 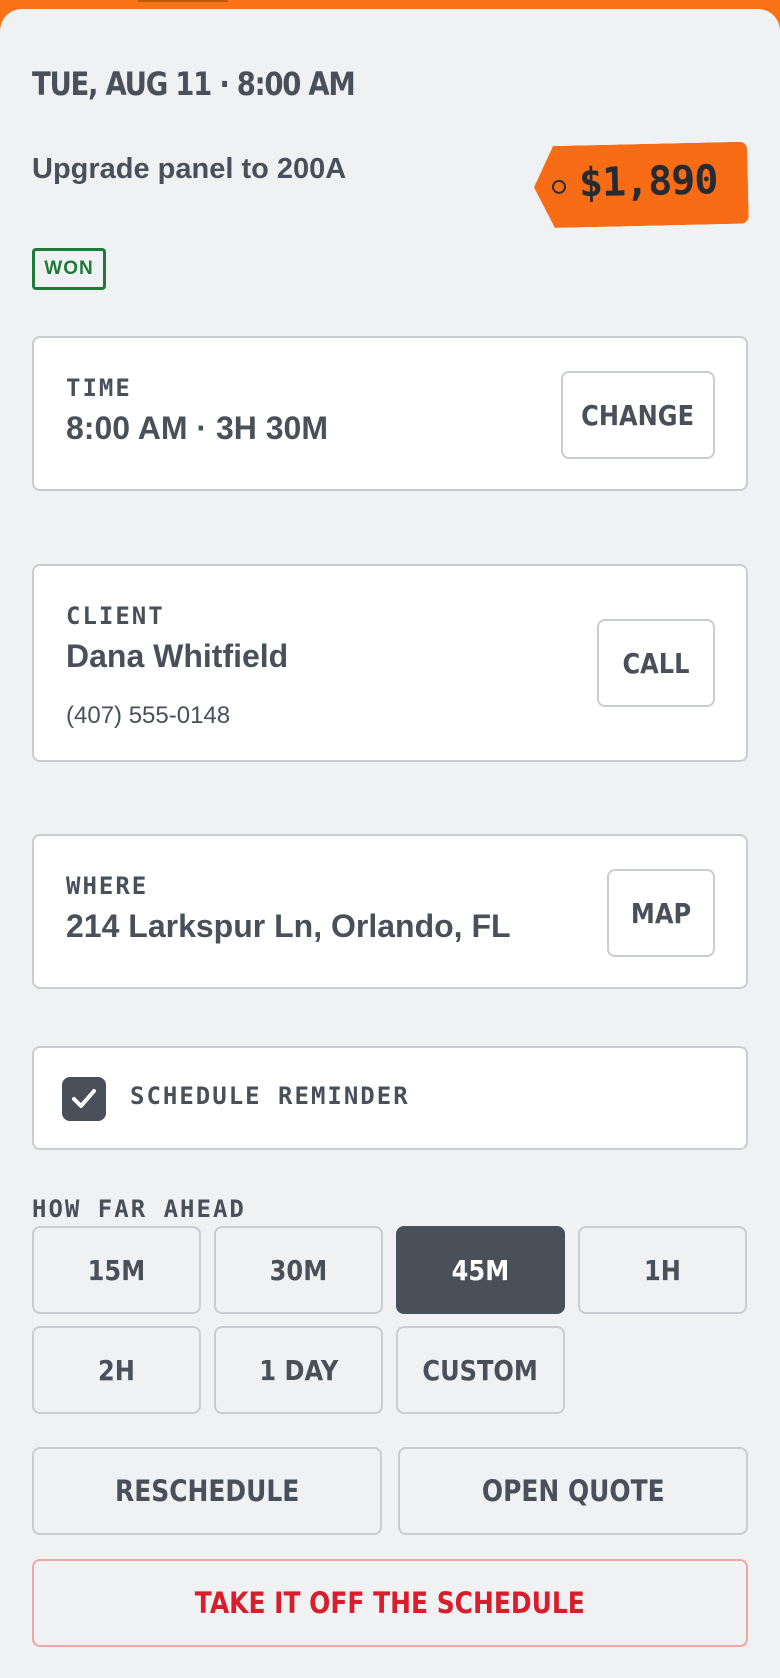 What do you see at coordinates (288, 926) in the screenshot?
I see `where-address: 214 Larkspur Ln, Orlando, FL` at bounding box center [288, 926].